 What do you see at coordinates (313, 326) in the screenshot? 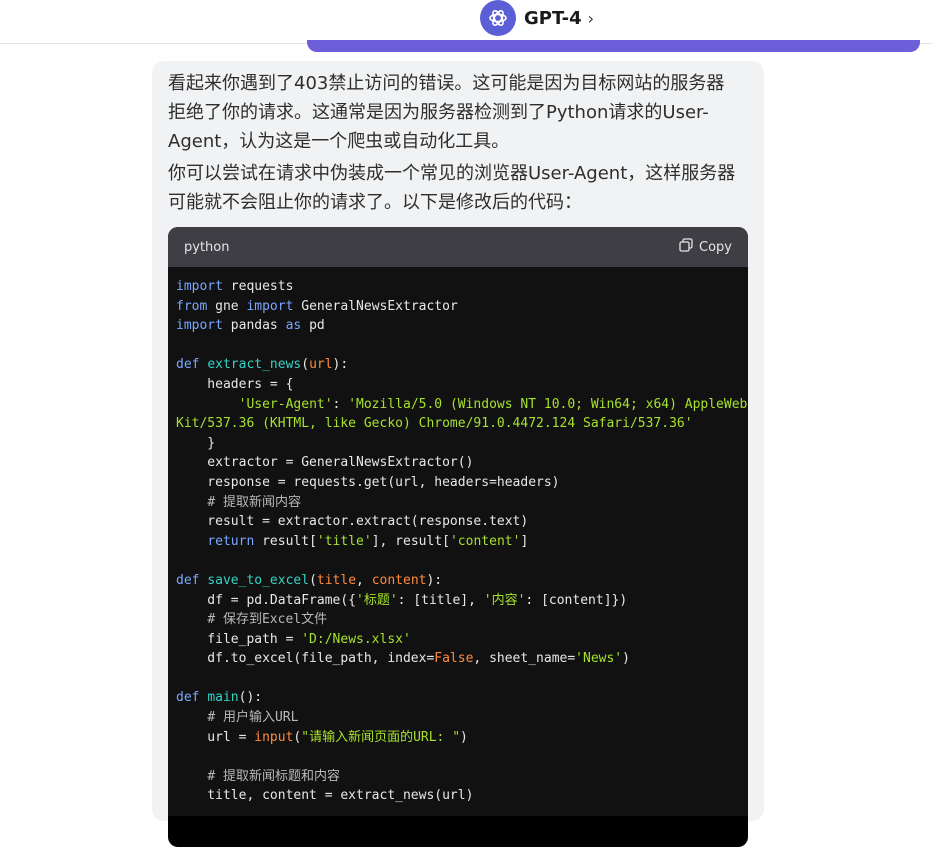
I see `code-token: pd` at bounding box center [313, 326].